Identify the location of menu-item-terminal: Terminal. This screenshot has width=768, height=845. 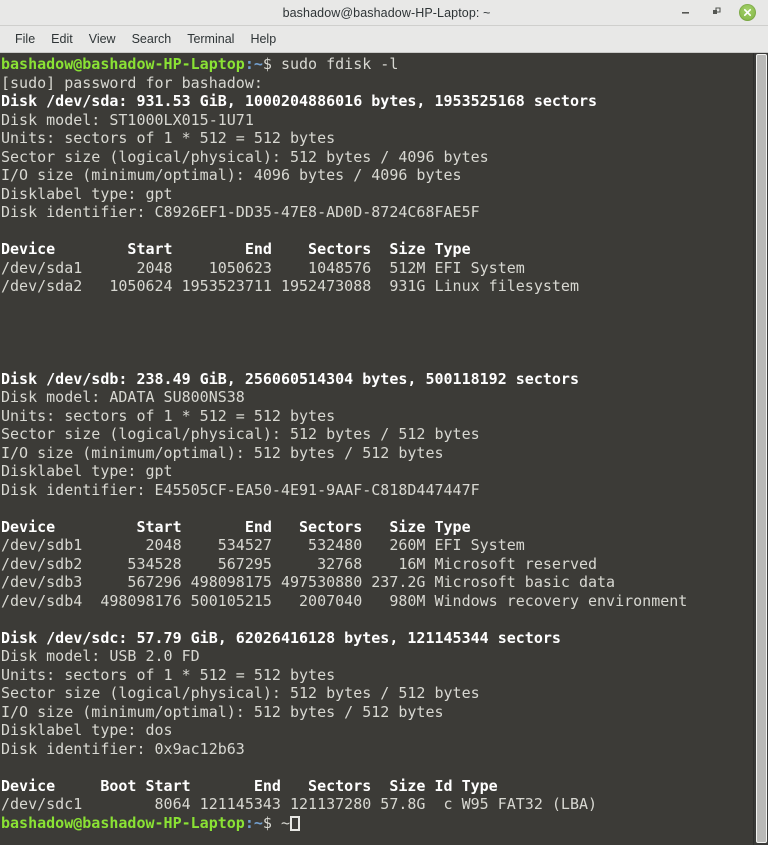
(210, 39).